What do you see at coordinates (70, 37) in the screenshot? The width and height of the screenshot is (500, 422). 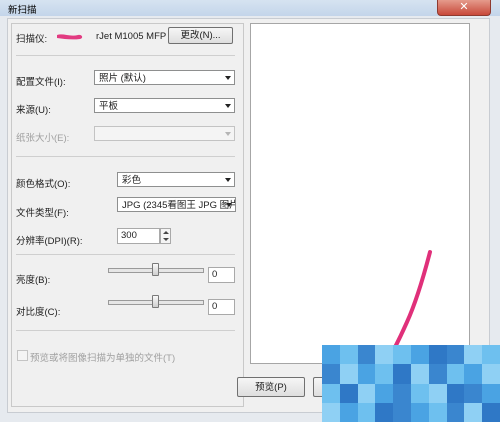 I see `redaction-stroke` at bounding box center [70, 37].